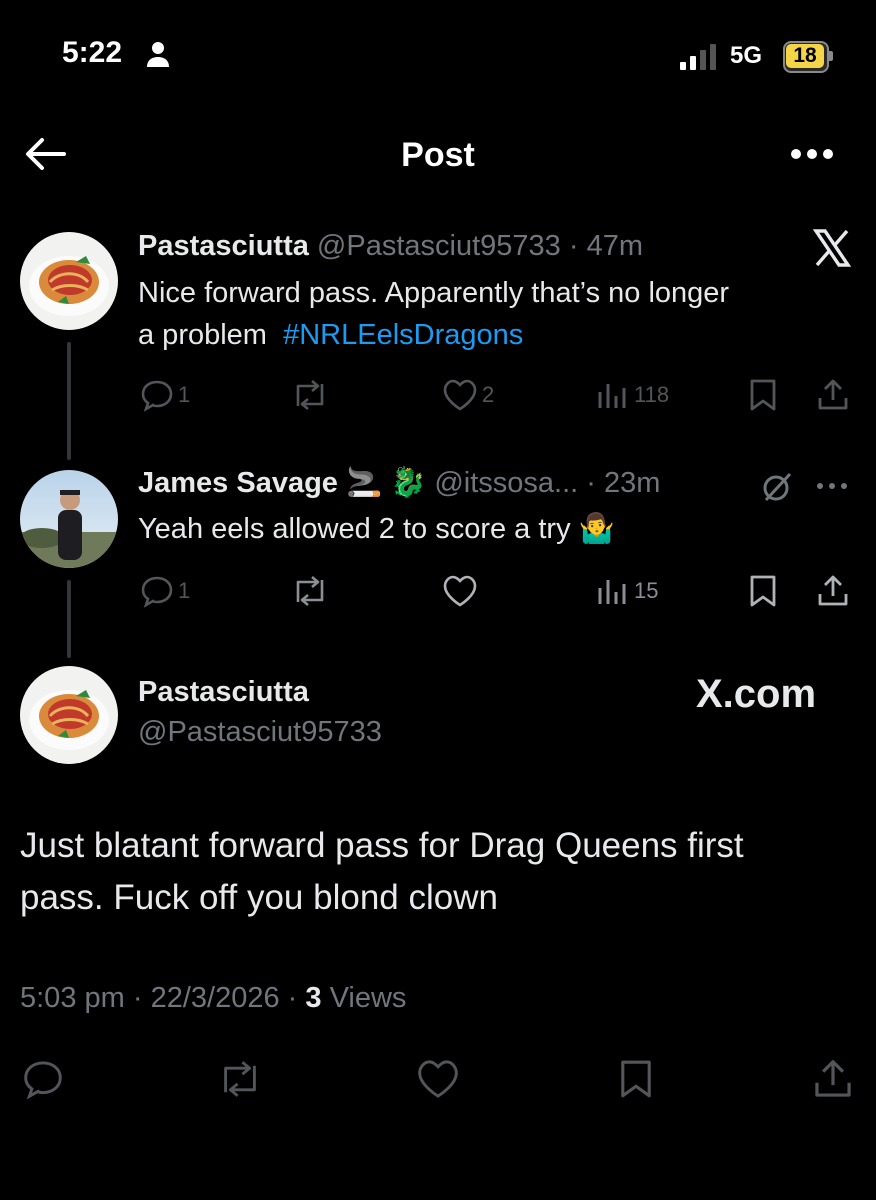  What do you see at coordinates (72, 998) in the screenshot?
I see `post-time: 5:03 pm` at bounding box center [72, 998].